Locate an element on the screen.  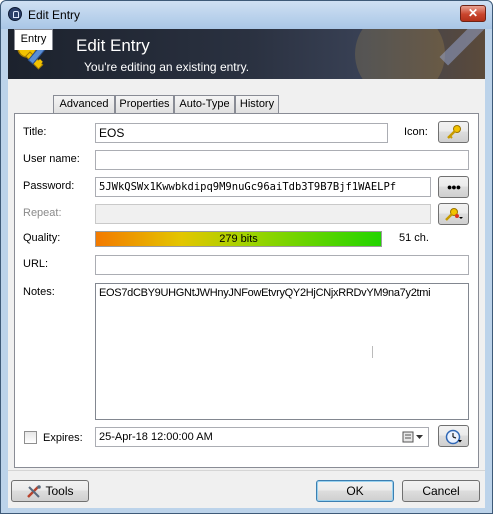
title-input: EOS is located at coordinates (241, 133).